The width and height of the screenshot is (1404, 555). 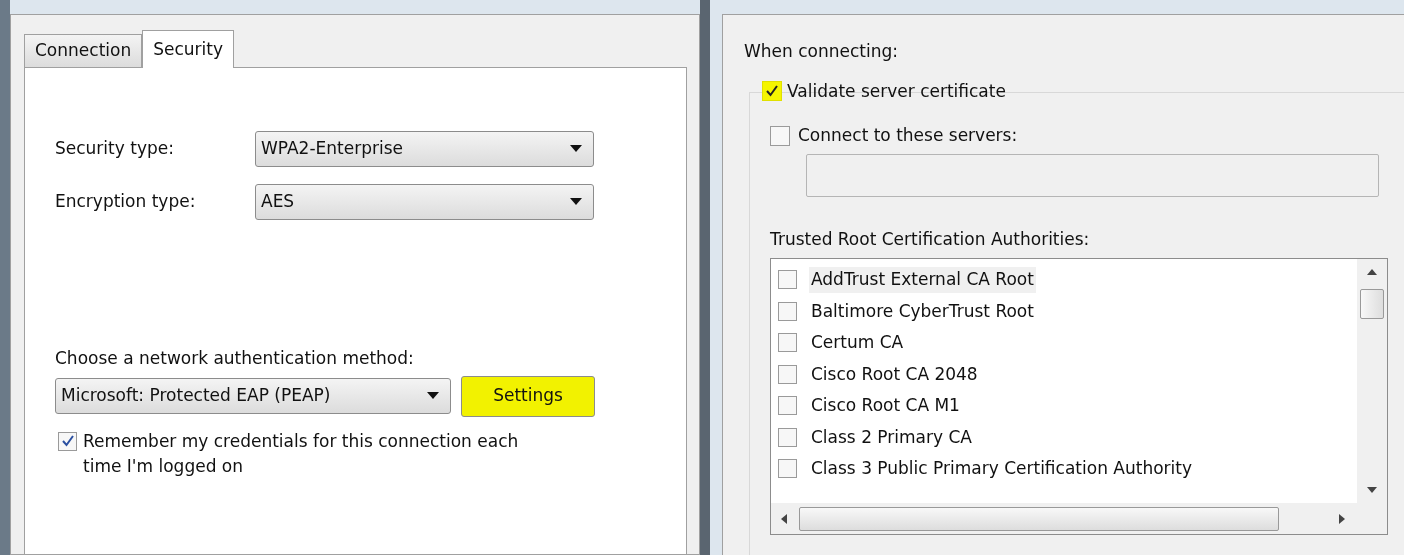 What do you see at coordinates (1092, 175) in the screenshot?
I see `servers-input-field` at bounding box center [1092, 175].